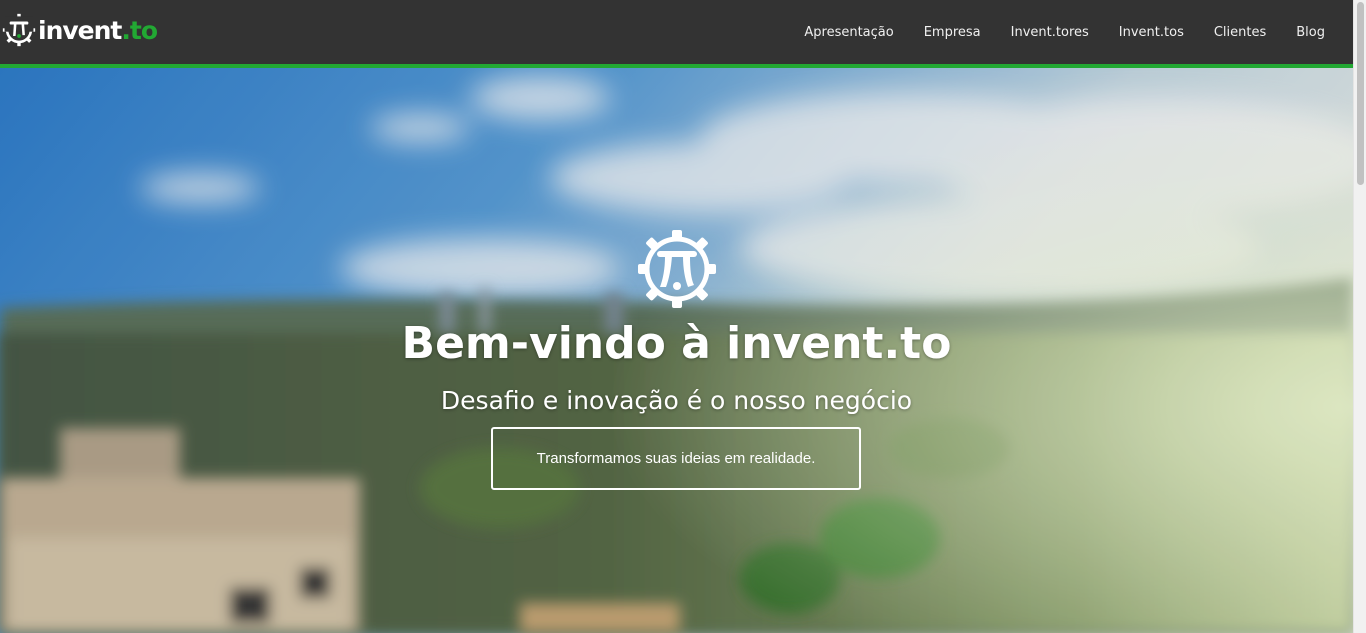 The image size is (1366, 633). Describe the element at coordinates (676, 400) in the screenshot. I see `hero-subtitle: Desafio e inovação é o nosso negócio` at that location.